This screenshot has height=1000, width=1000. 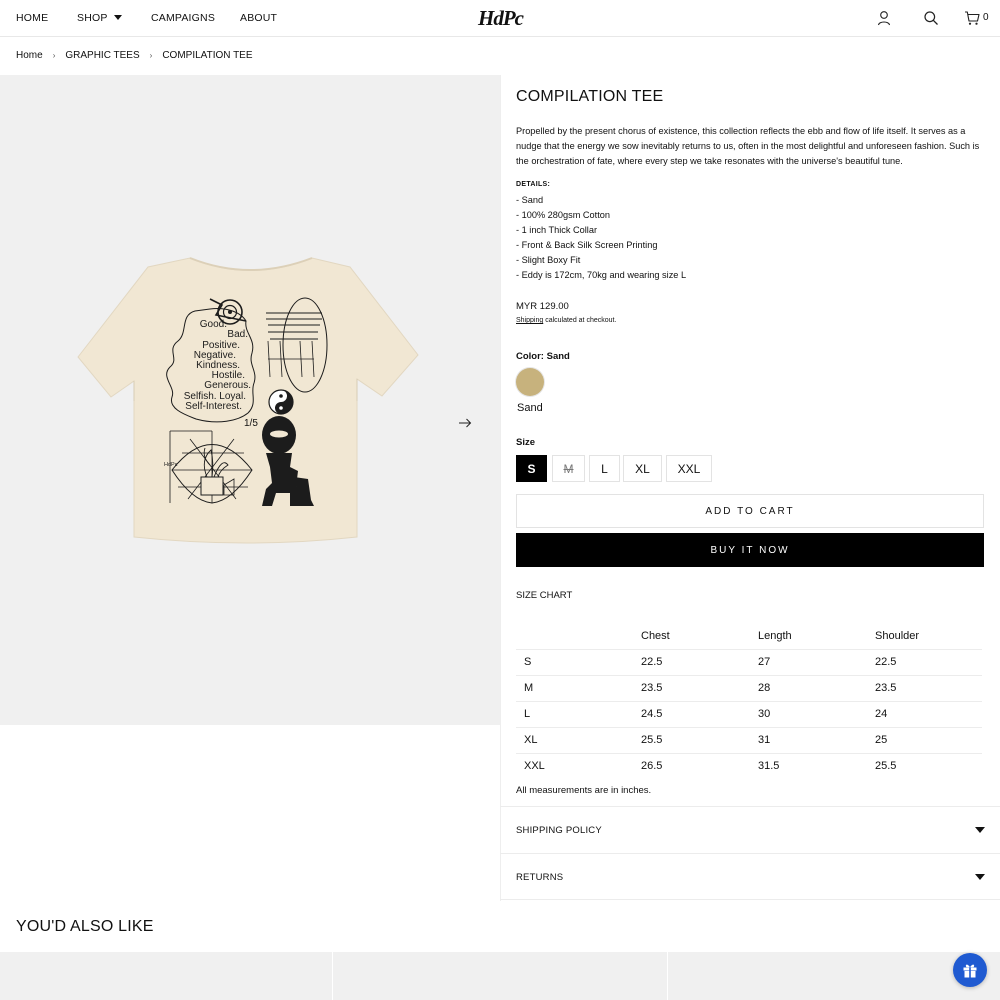 I want to click on size-option-l: L, so click(x=604, y=468).